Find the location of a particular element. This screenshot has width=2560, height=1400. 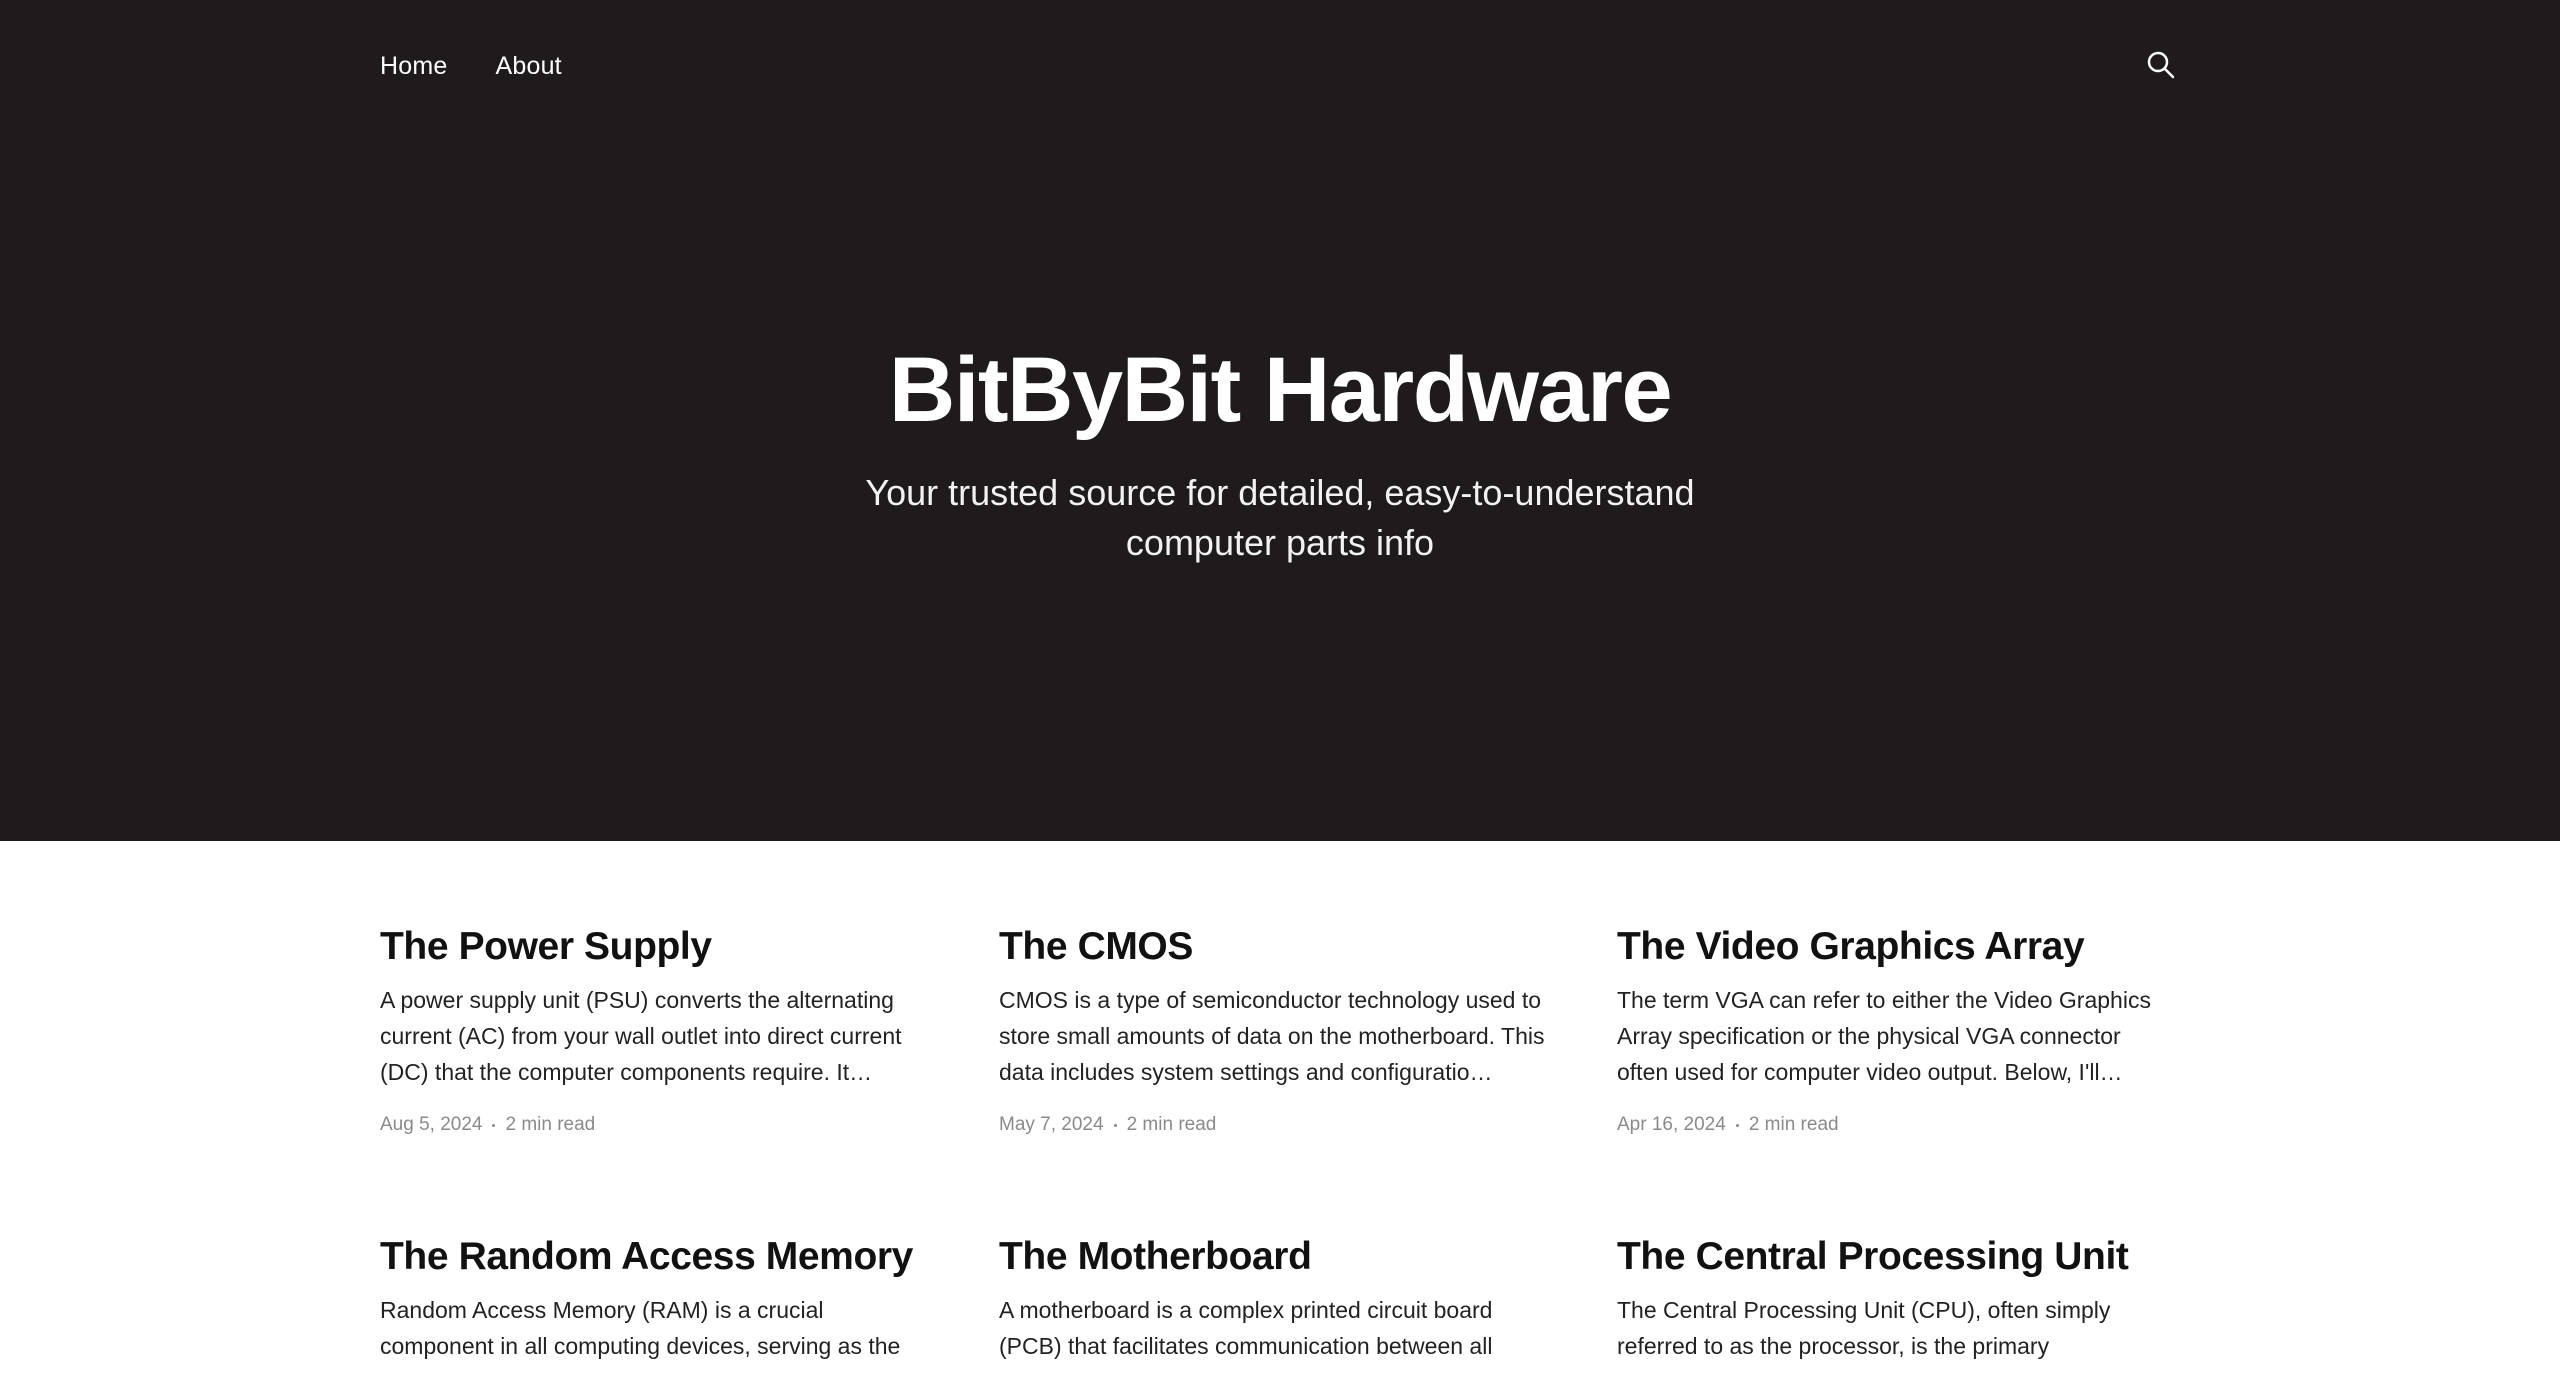

post-title: The Power Supply is located at coordinates (660, 947).